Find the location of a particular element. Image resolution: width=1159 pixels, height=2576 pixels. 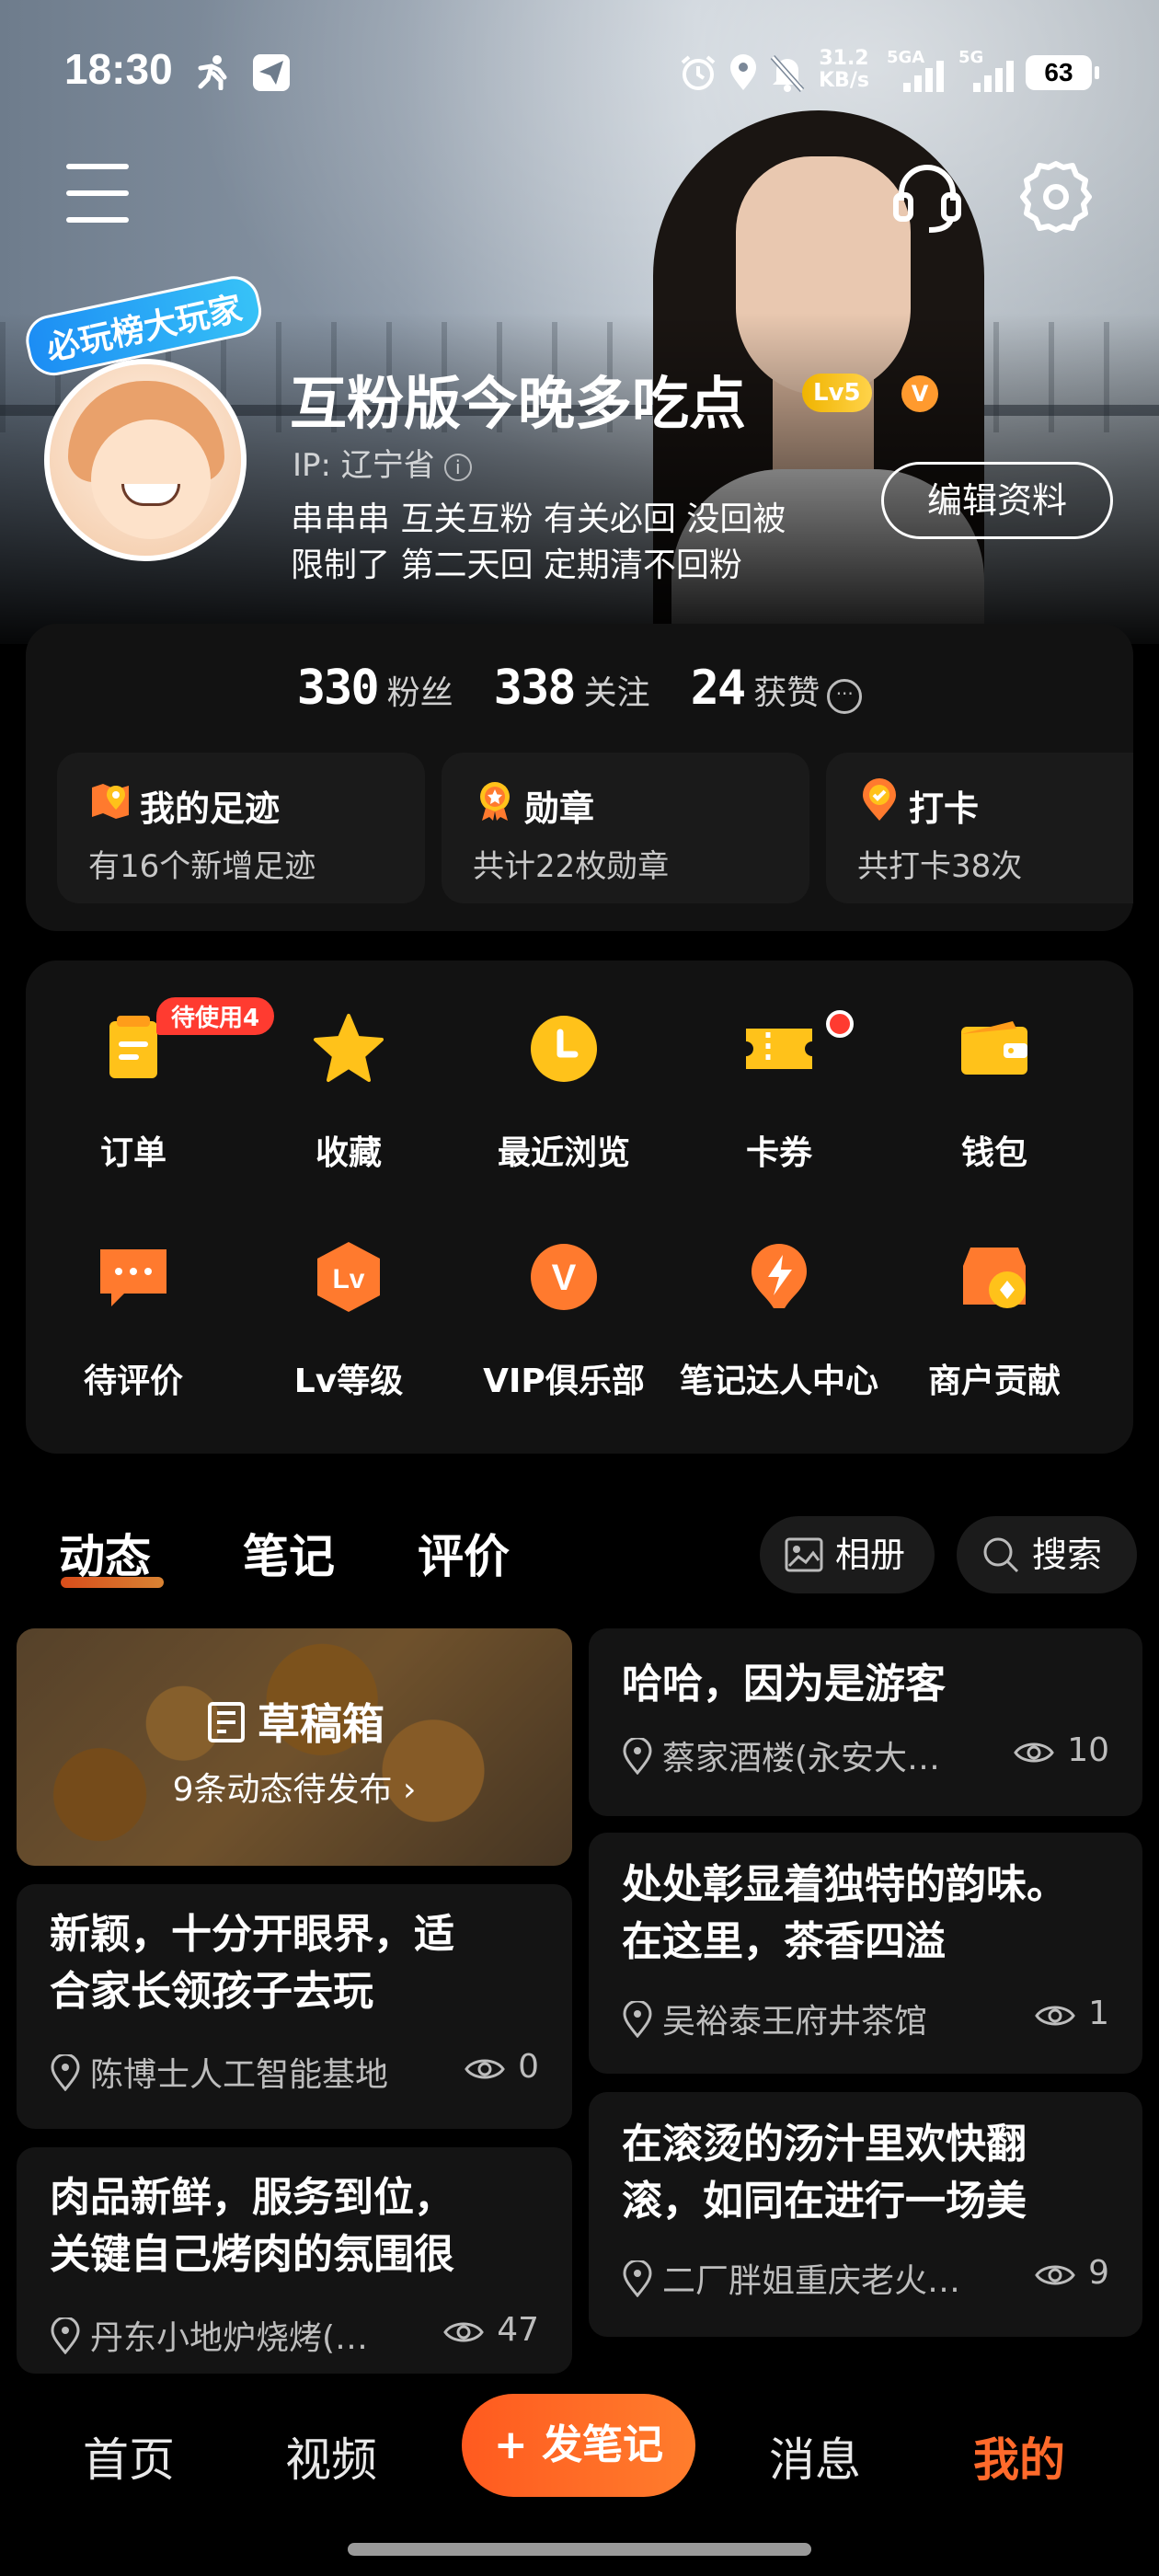

coupons-entry: 卡券 is located at coordinates (779, 1066).